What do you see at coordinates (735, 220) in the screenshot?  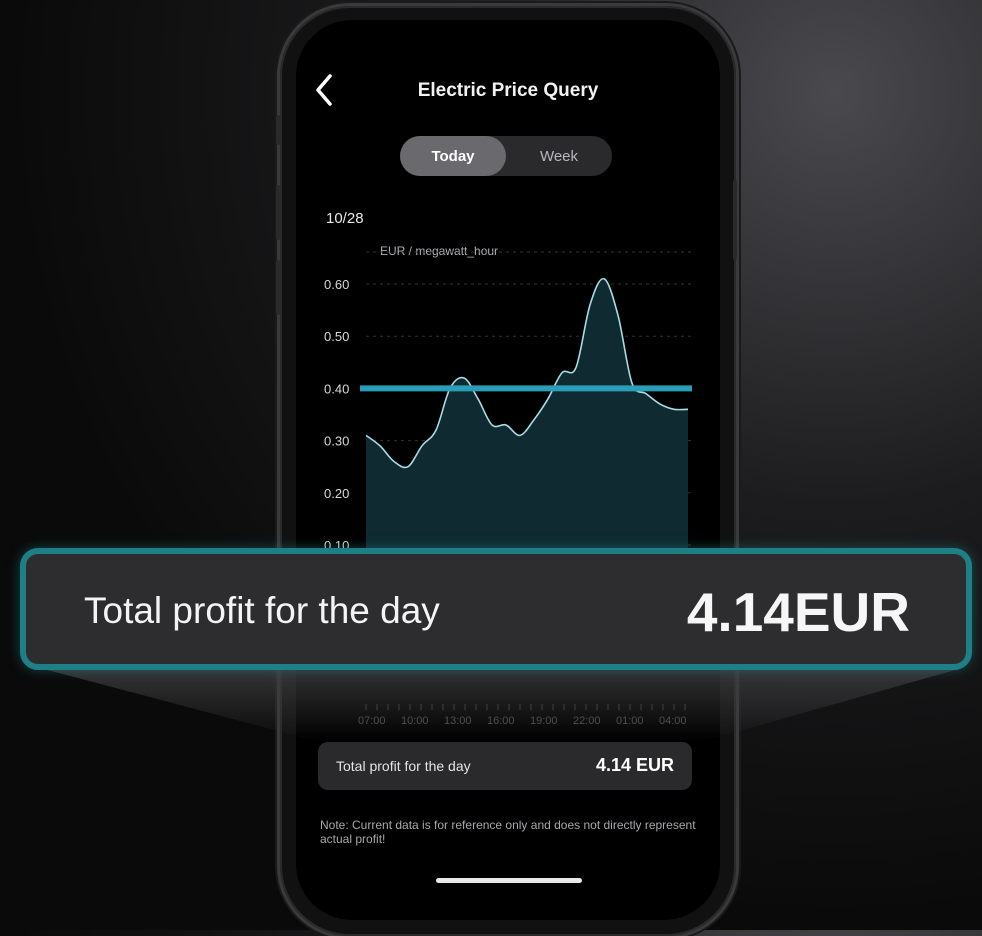 I see `power-button` at bounding box center [735, 220].